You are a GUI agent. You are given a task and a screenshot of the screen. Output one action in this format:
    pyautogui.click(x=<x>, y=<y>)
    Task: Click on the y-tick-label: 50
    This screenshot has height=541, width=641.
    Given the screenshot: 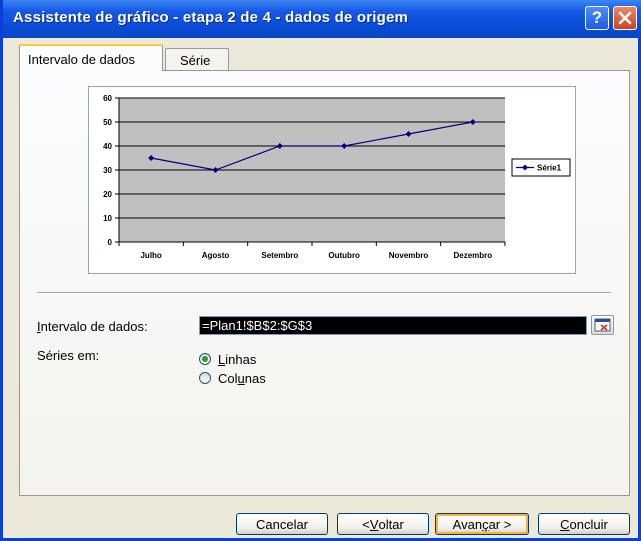 What is the action you would take?
    pyautogui.click(x=107, y=122)
    